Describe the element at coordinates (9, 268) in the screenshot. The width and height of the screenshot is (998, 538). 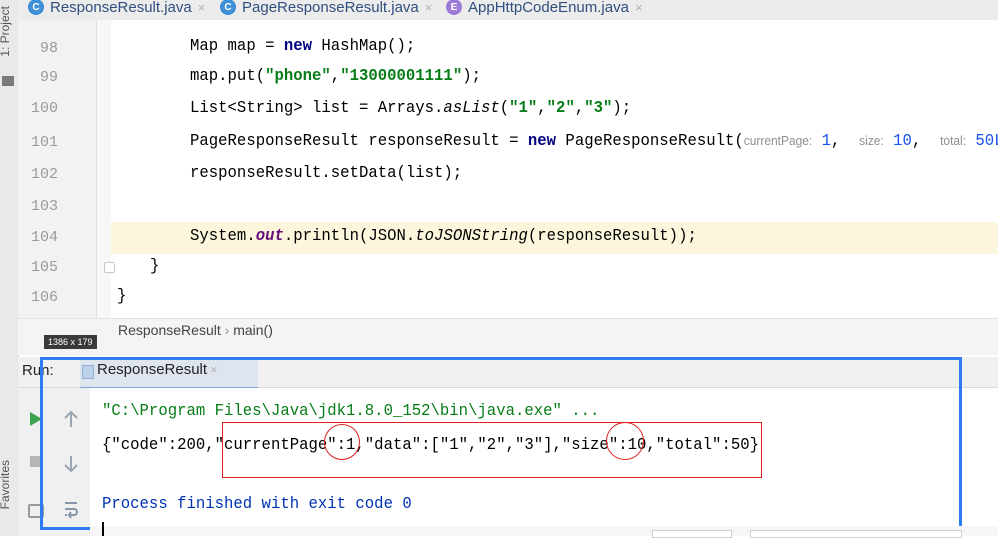
I see `left-tool-strip: 1: Project Favorites` at that location.